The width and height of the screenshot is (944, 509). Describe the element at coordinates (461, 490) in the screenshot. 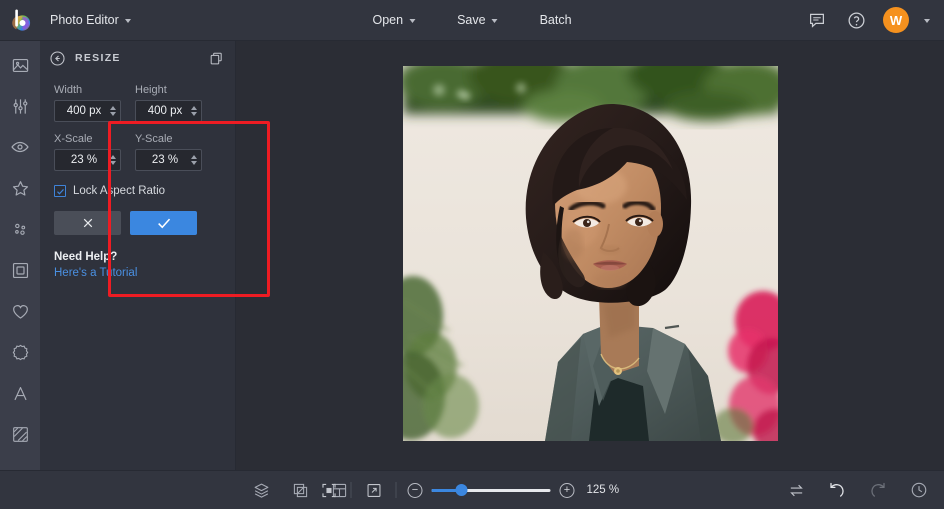

I see `slider-knob` at that location.